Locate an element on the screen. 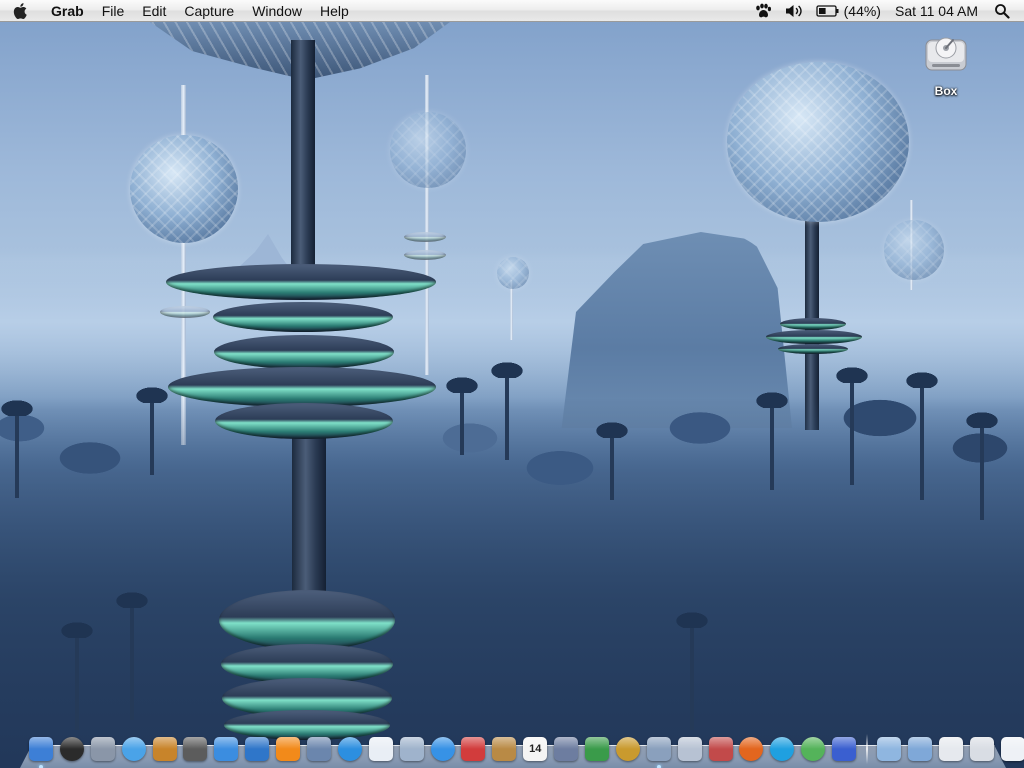  dock-item-firefox is located at coordinates (751, 749).